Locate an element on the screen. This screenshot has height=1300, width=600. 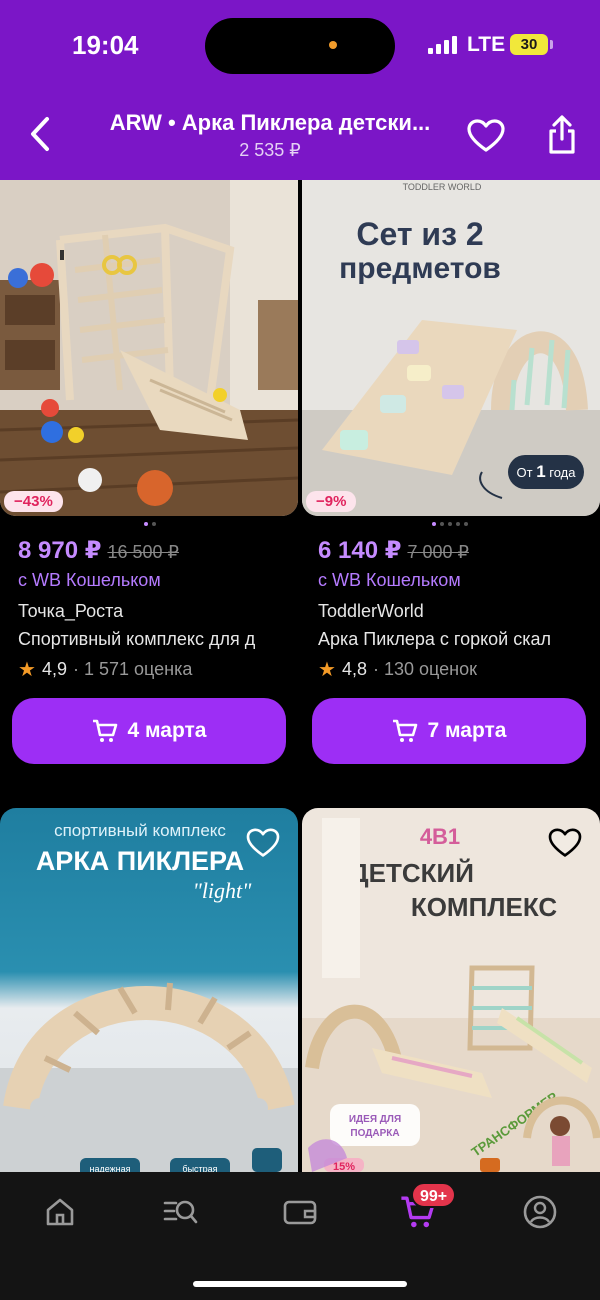
product-name: Арка Пиклера с горкой скал is located at coordinates (435, 639).